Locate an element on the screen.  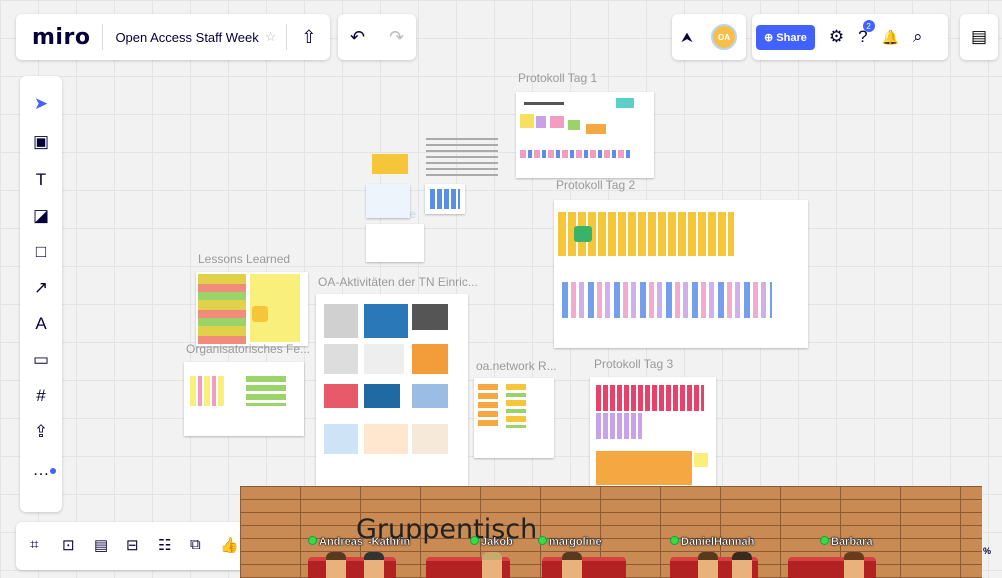
undo-redo-panel: ↶ ↷ is located at coordinates (377, 37).